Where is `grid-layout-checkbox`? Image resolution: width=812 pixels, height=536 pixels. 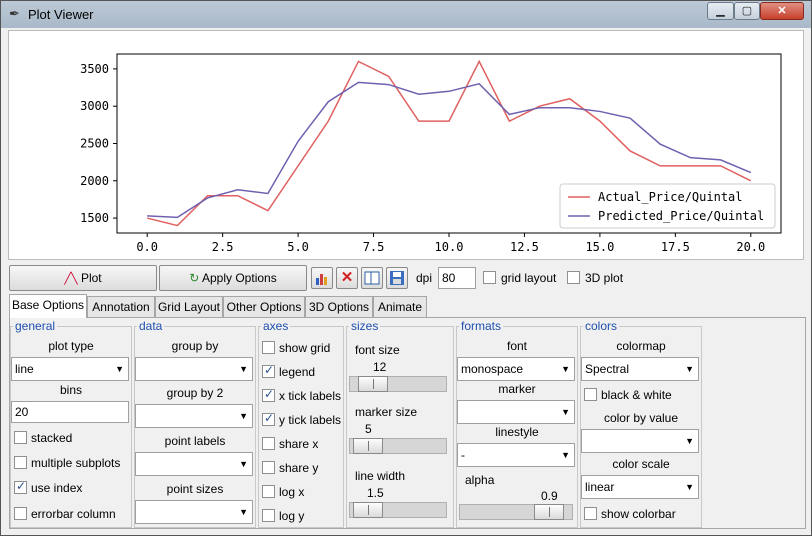
grid-layout-checkbox is located at coordinates (489, 277).